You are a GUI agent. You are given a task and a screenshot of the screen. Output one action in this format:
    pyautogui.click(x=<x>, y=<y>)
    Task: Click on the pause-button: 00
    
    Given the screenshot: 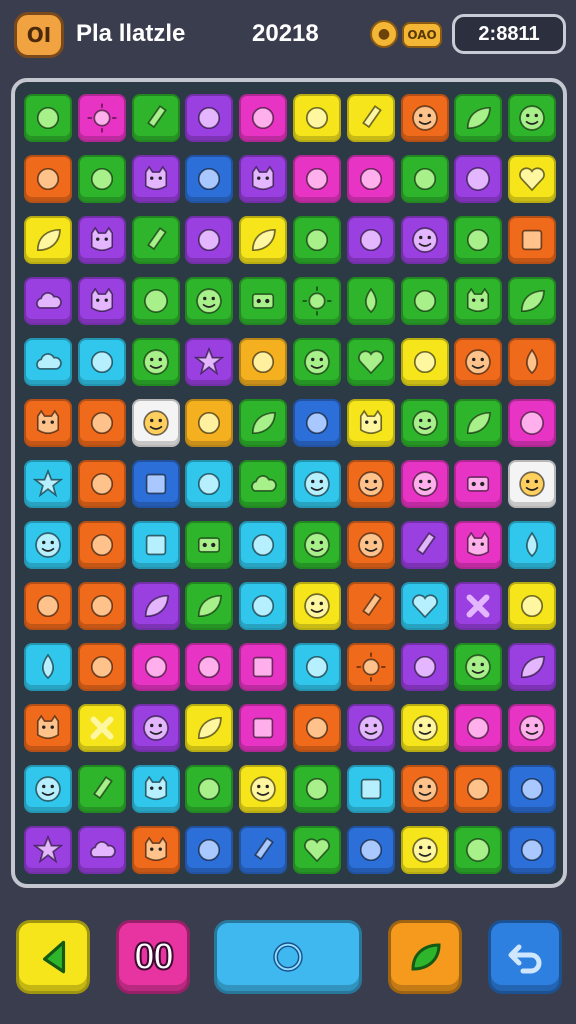 What is the action you would take?
    pyautogui.click(x=153, y=957)
    